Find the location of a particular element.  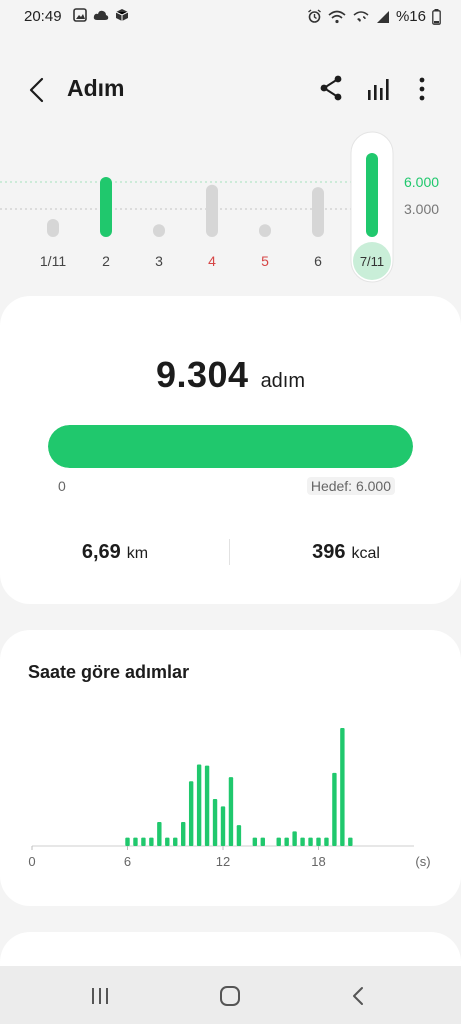

day-label: 5 is located at coordinates (265, 261).